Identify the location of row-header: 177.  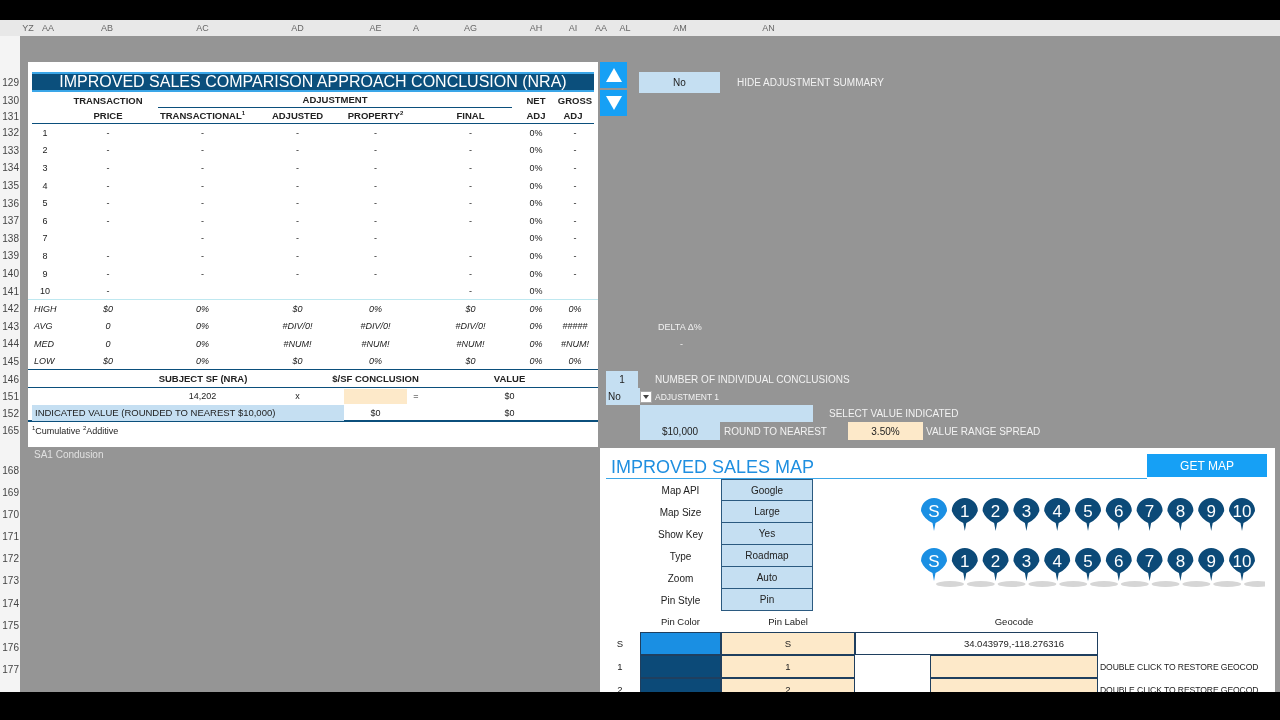
(10, 669).